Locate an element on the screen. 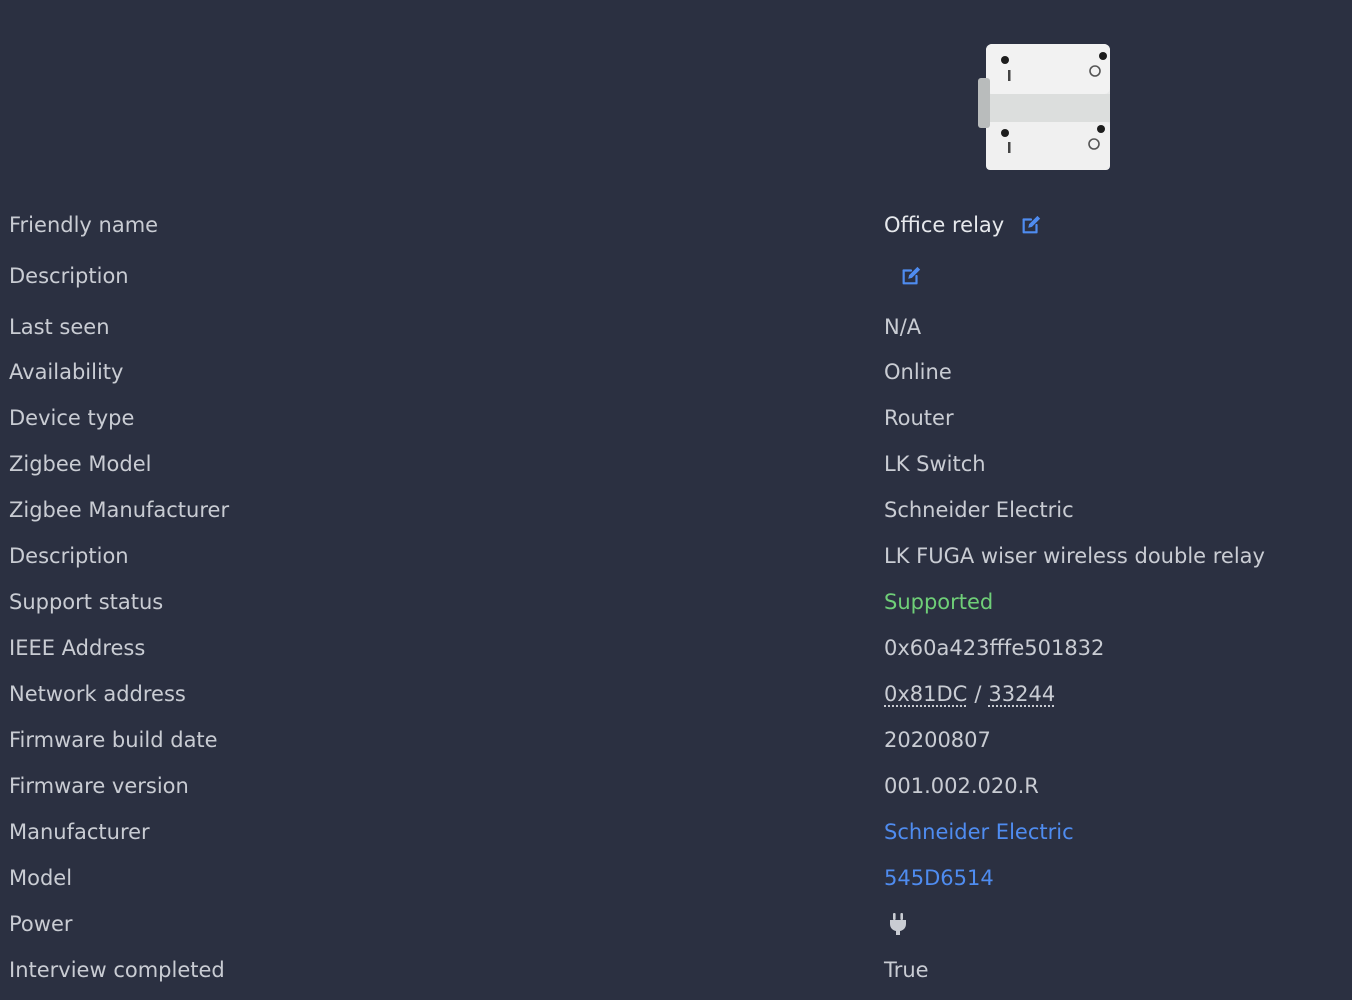 The image size is (1352, 1000). value-friendly-name: Office relay is located at coordinates (963, 225).